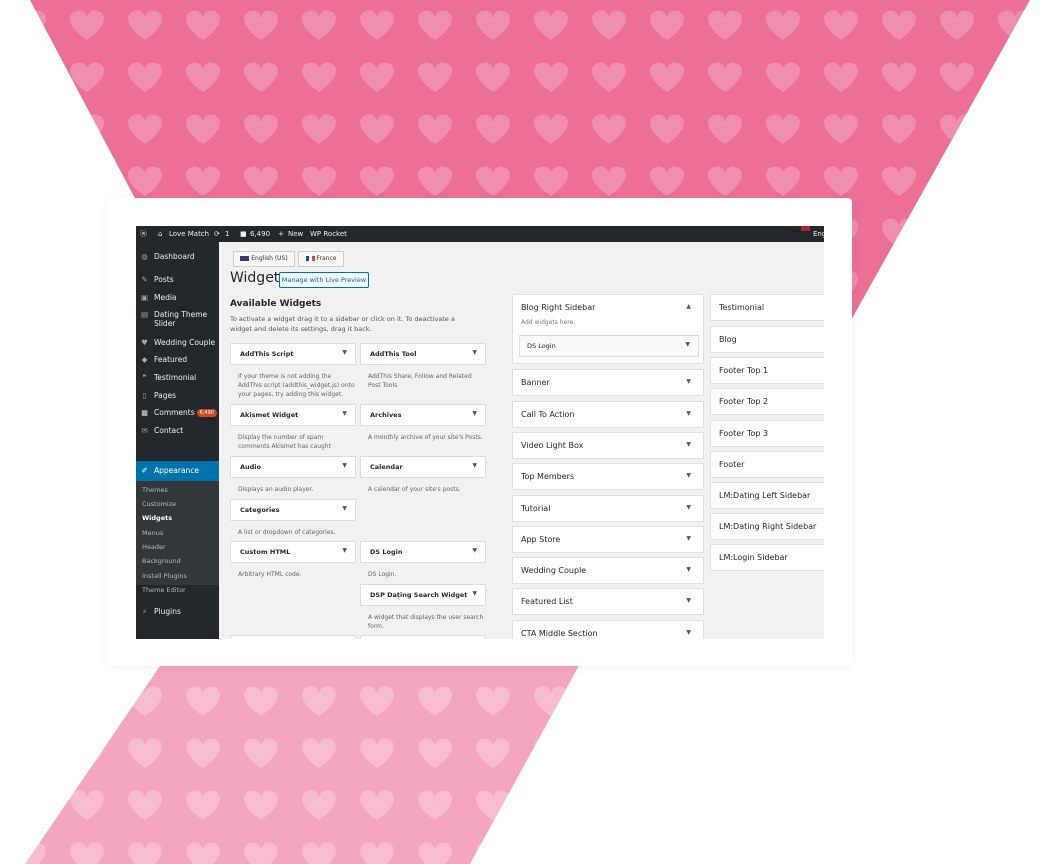 This screenshot has height=864, width=1052. What do you see at coordinates (608, 629) in the screenshot?
I see `sidebar-cta-middle-section: CTA Middle Section ▼` at bounding box center [608, 629].